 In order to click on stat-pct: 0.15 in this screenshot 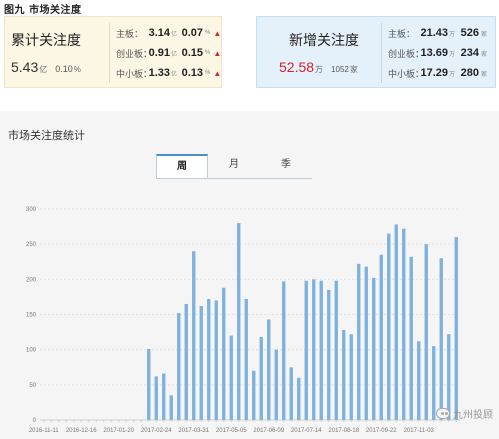, I will do `click(192, 53)`.